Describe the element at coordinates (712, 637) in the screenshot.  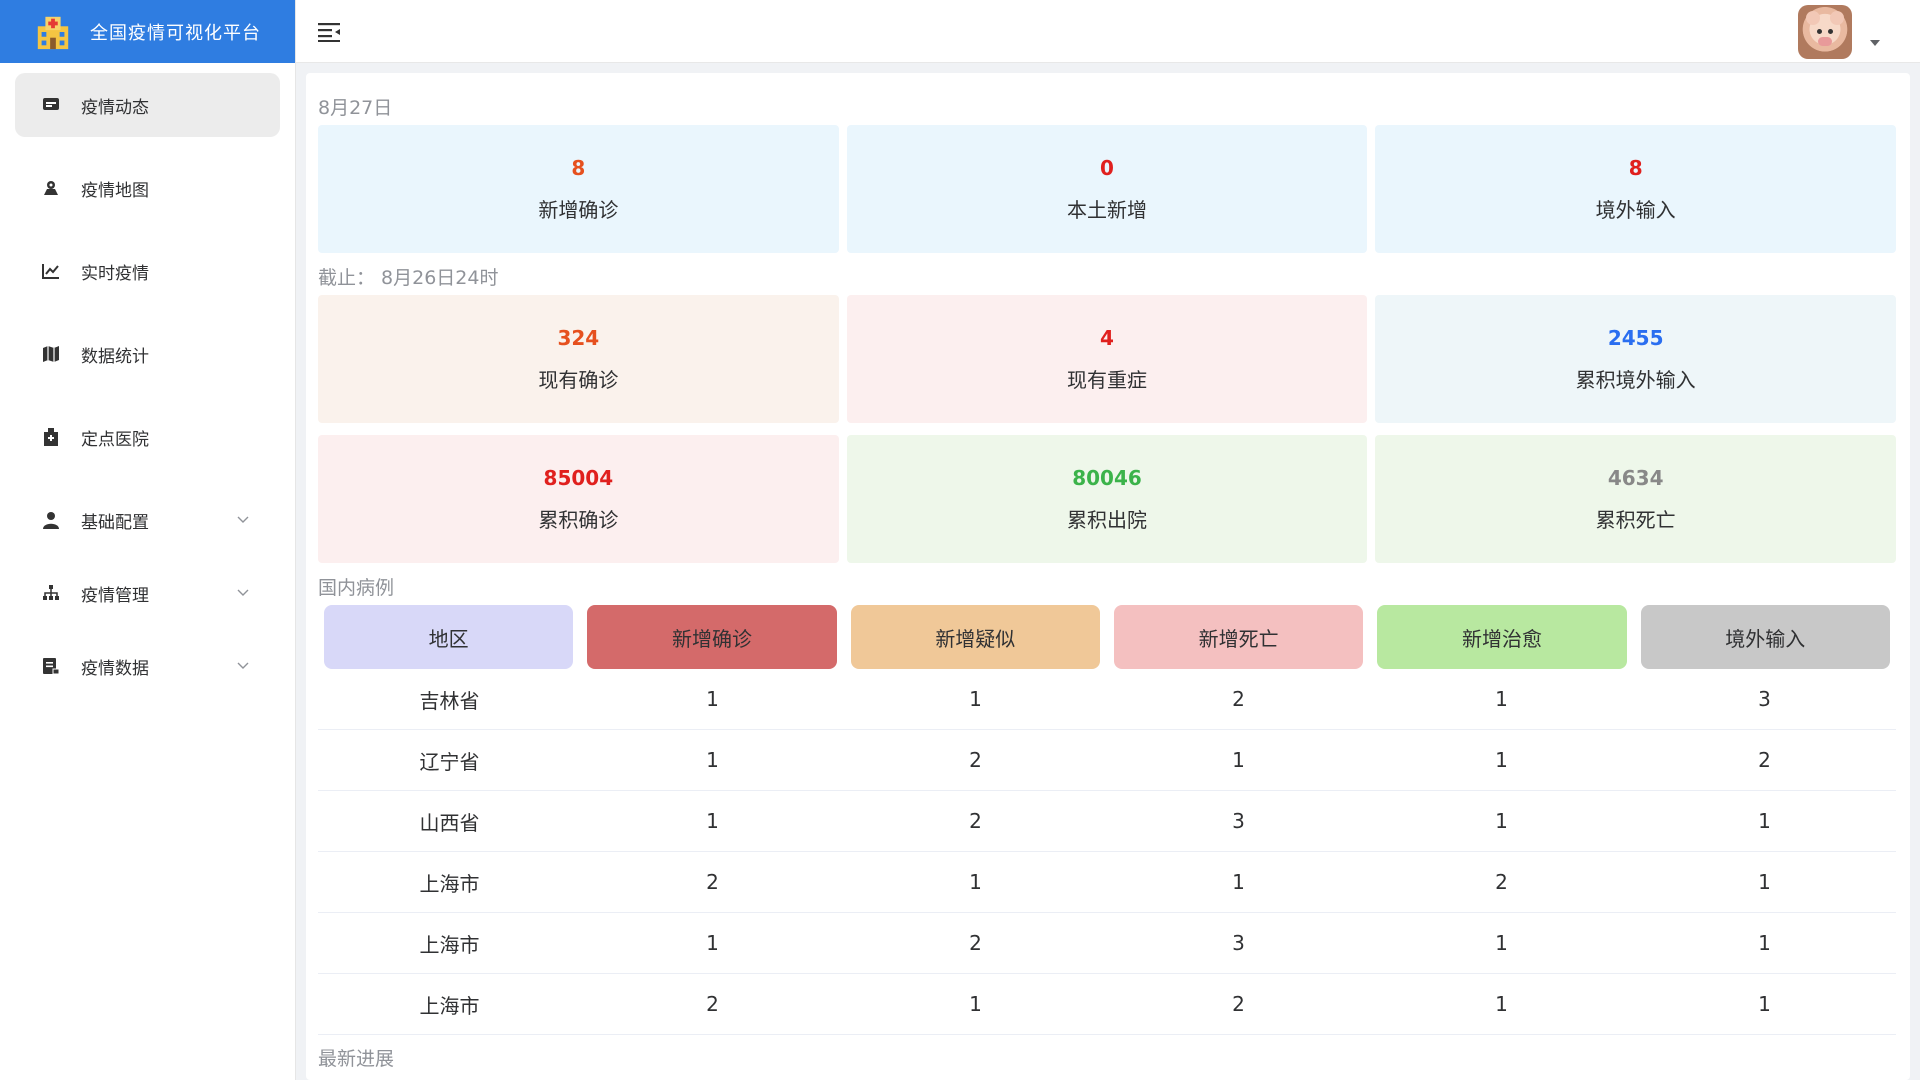
I see `column-header-new-confirmed: 新增确诊` at that location.